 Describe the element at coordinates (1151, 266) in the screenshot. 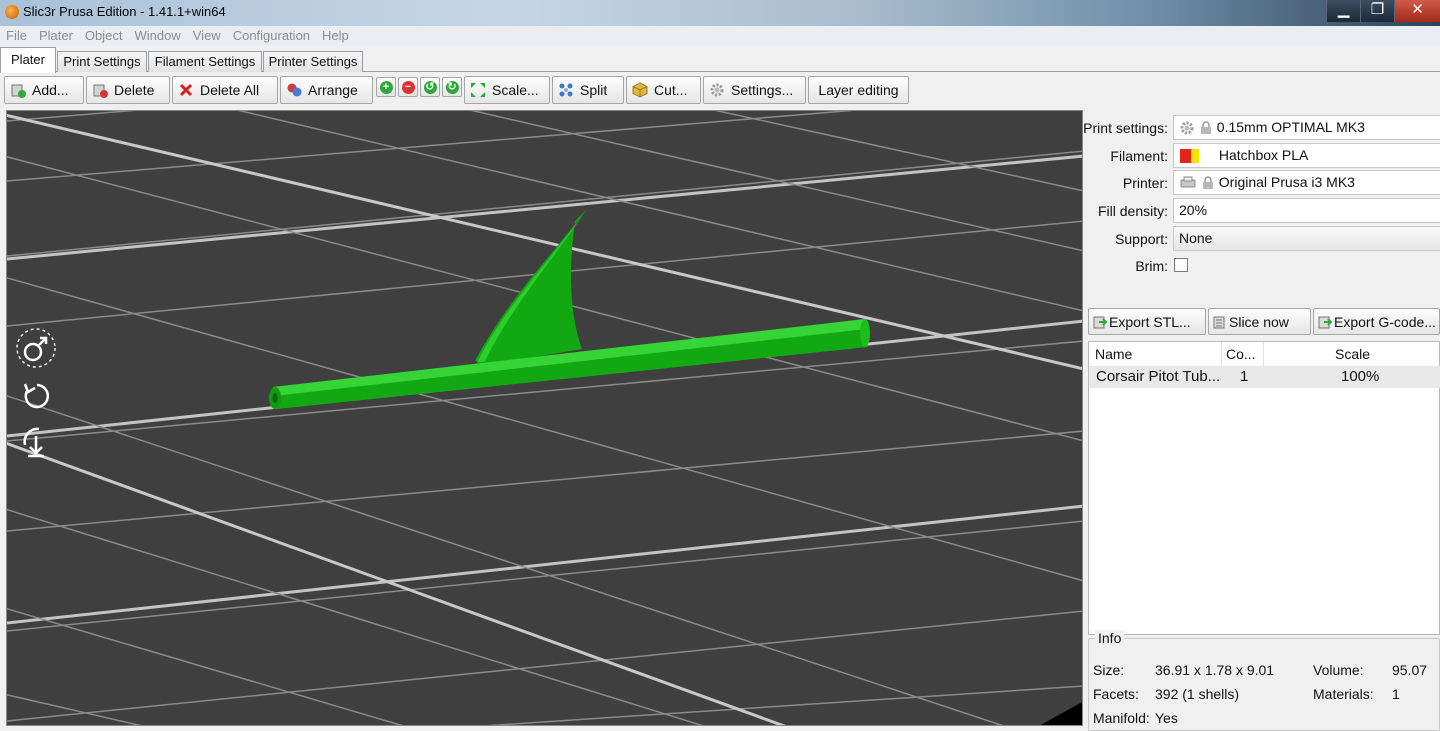

I see `brim-label: Brim:` at that location.